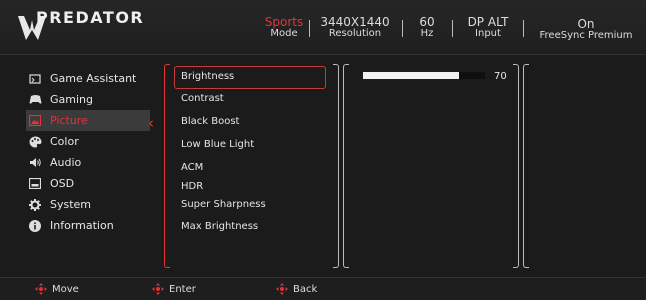 This screenshot has width=646, height=300. I want to click on submenu-item-super-sharpness: Super Sharpness, so click(223, 204).